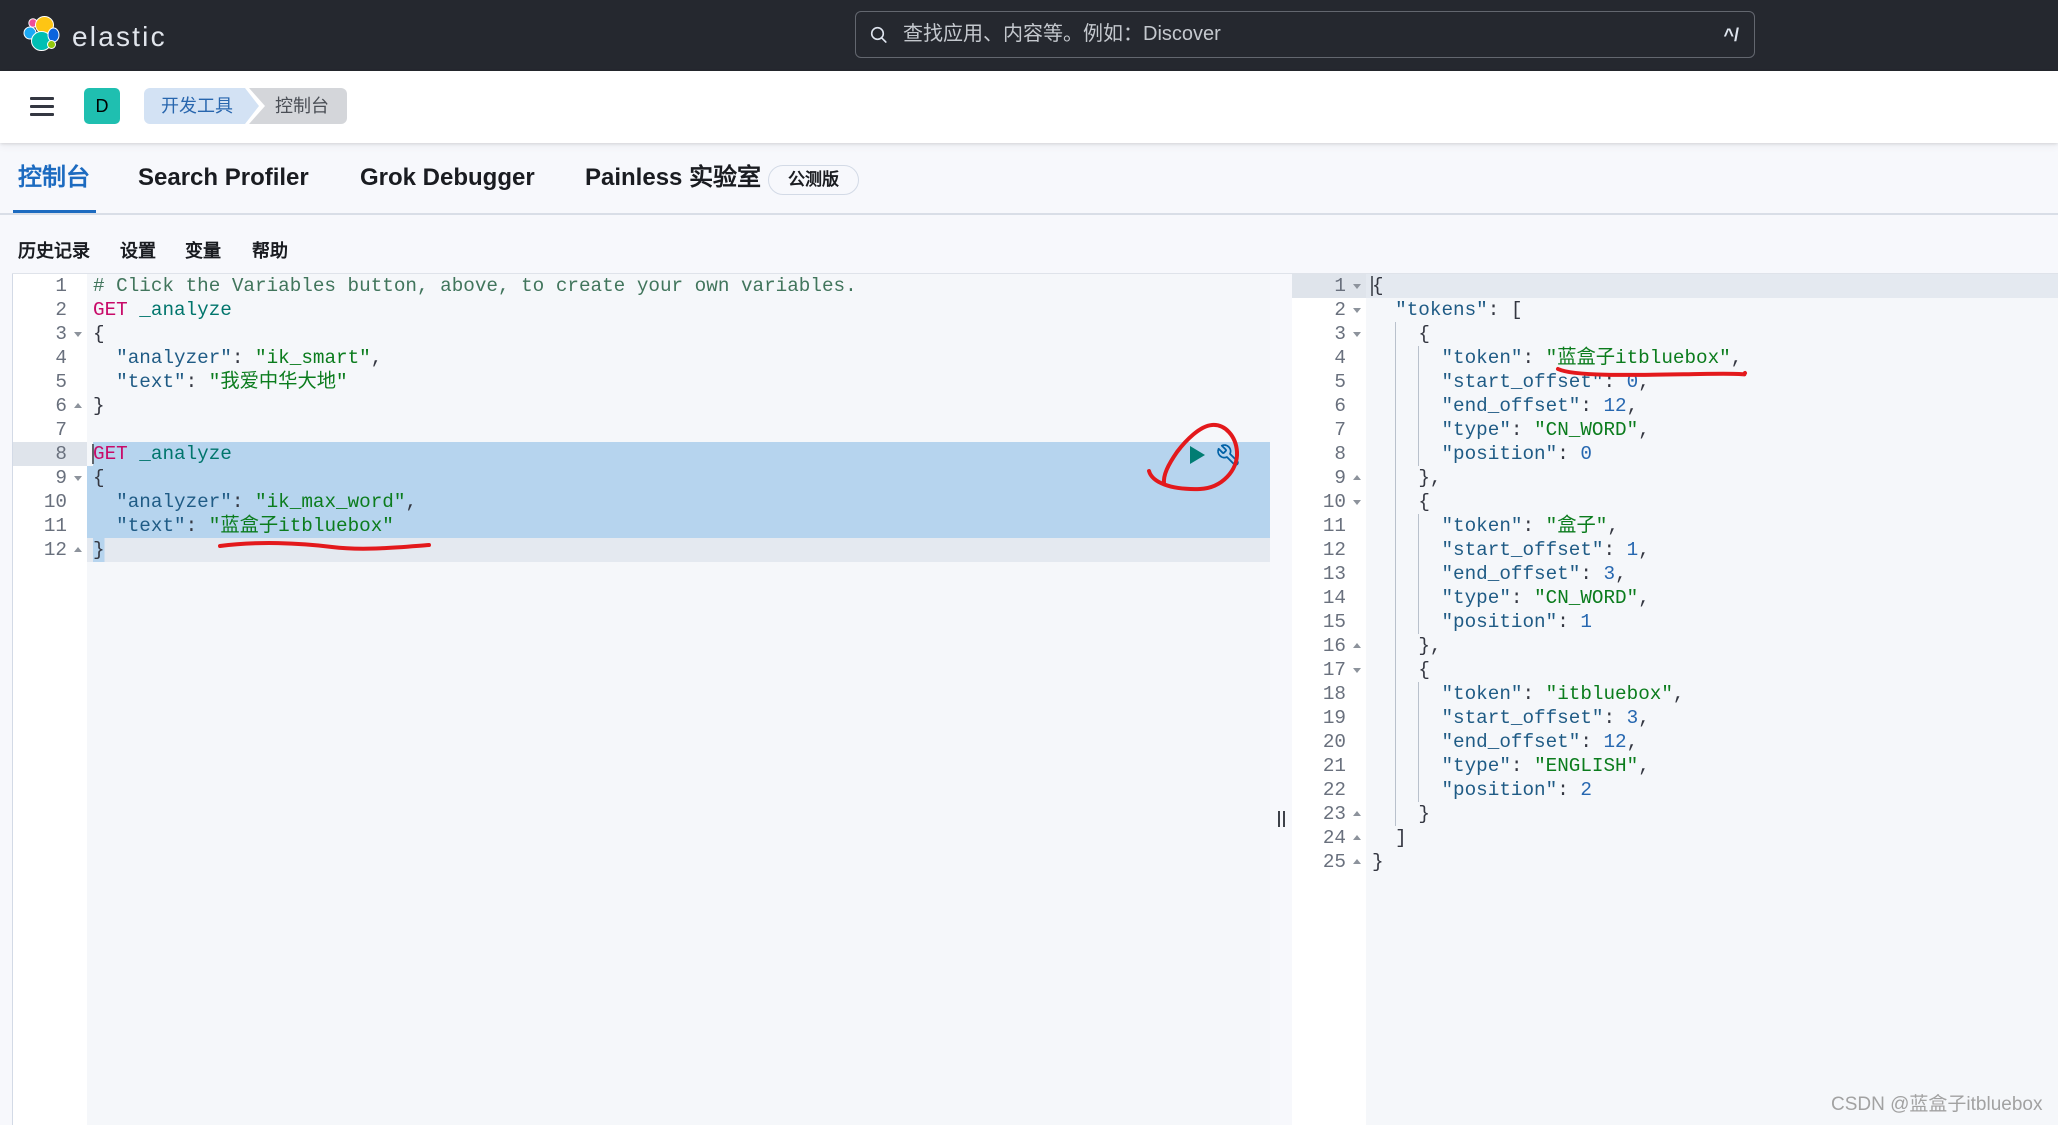  I want to click on line-number: 7, so click(1340, 430).